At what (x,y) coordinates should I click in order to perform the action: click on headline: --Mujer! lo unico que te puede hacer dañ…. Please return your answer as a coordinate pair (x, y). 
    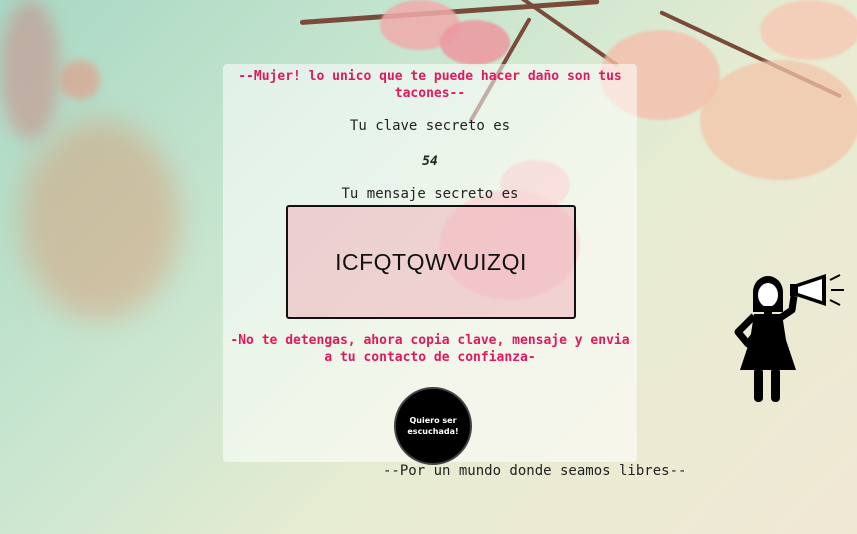
    Looking at the image, I should click on (430, 85).